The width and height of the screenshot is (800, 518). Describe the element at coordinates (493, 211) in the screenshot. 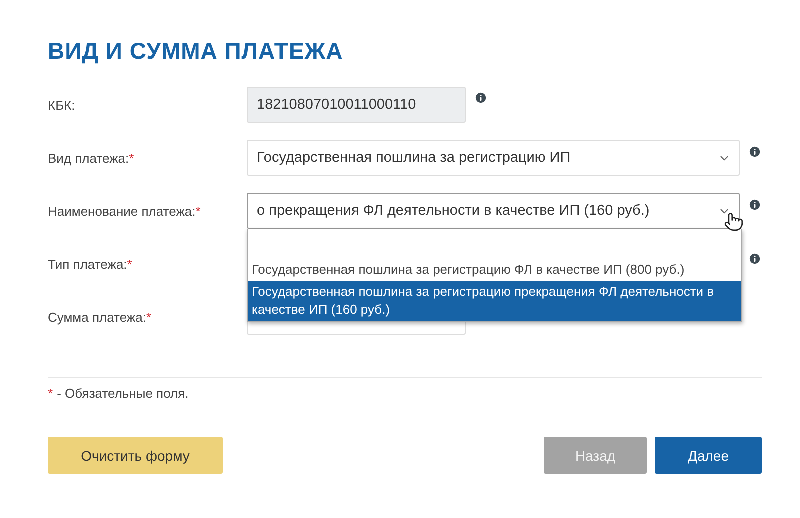

I see `payment-select: о прекращения ФЛ деятельности в качестве ИП (160 руб.)` at that location.